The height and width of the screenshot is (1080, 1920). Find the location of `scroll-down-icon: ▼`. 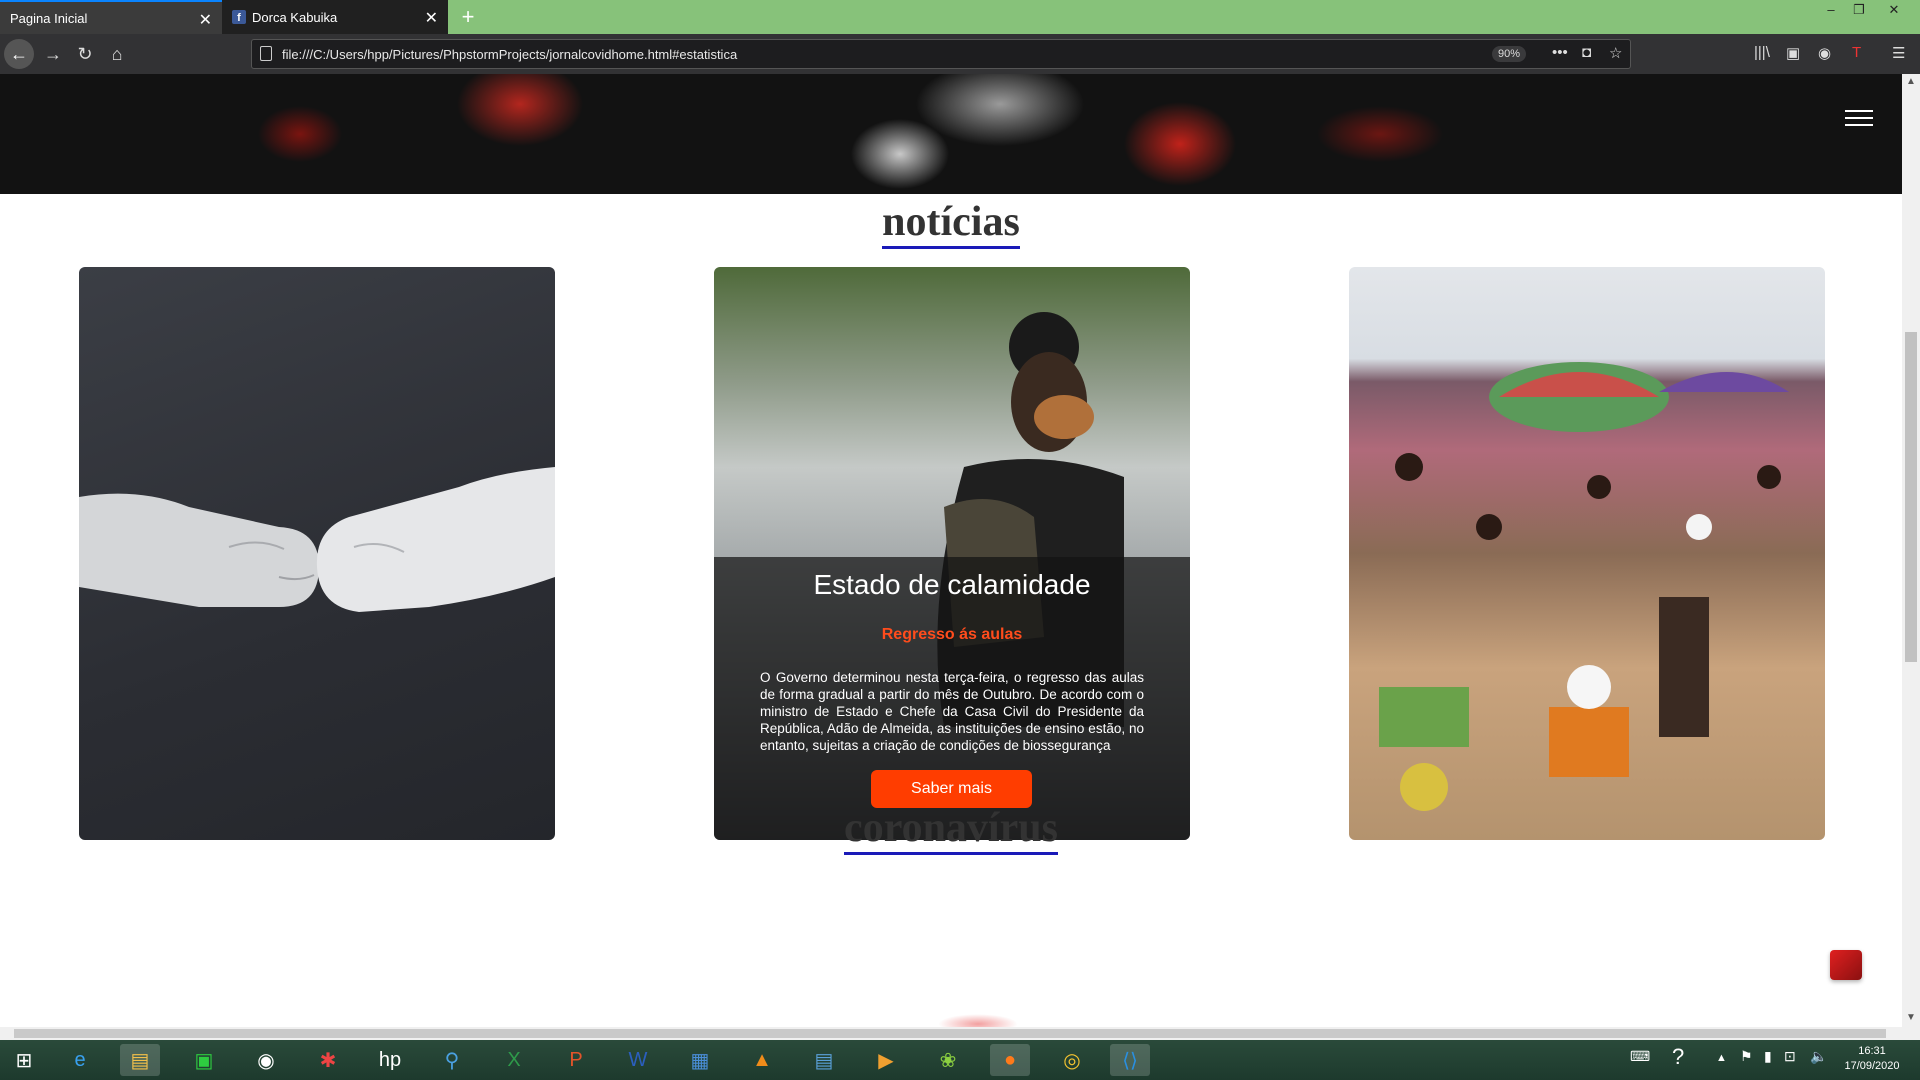

scroll-down-icon: ▼ is located at coordinates (1911, 1017).